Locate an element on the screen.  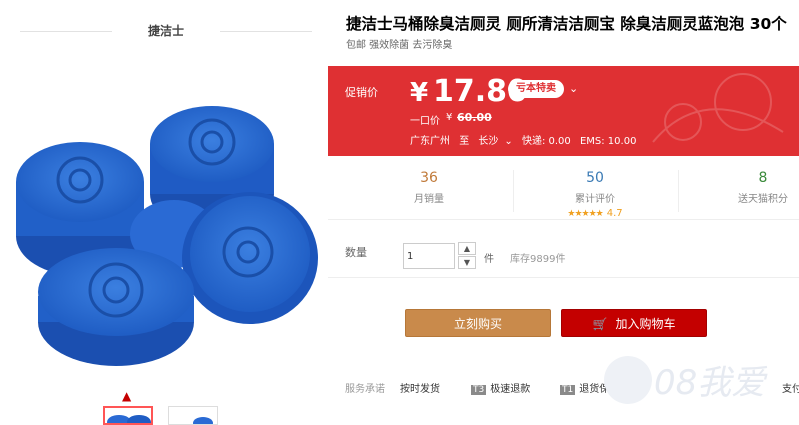
add-to-cart-button: 🛒 加入购物车 is located at coordinates (634, 323).